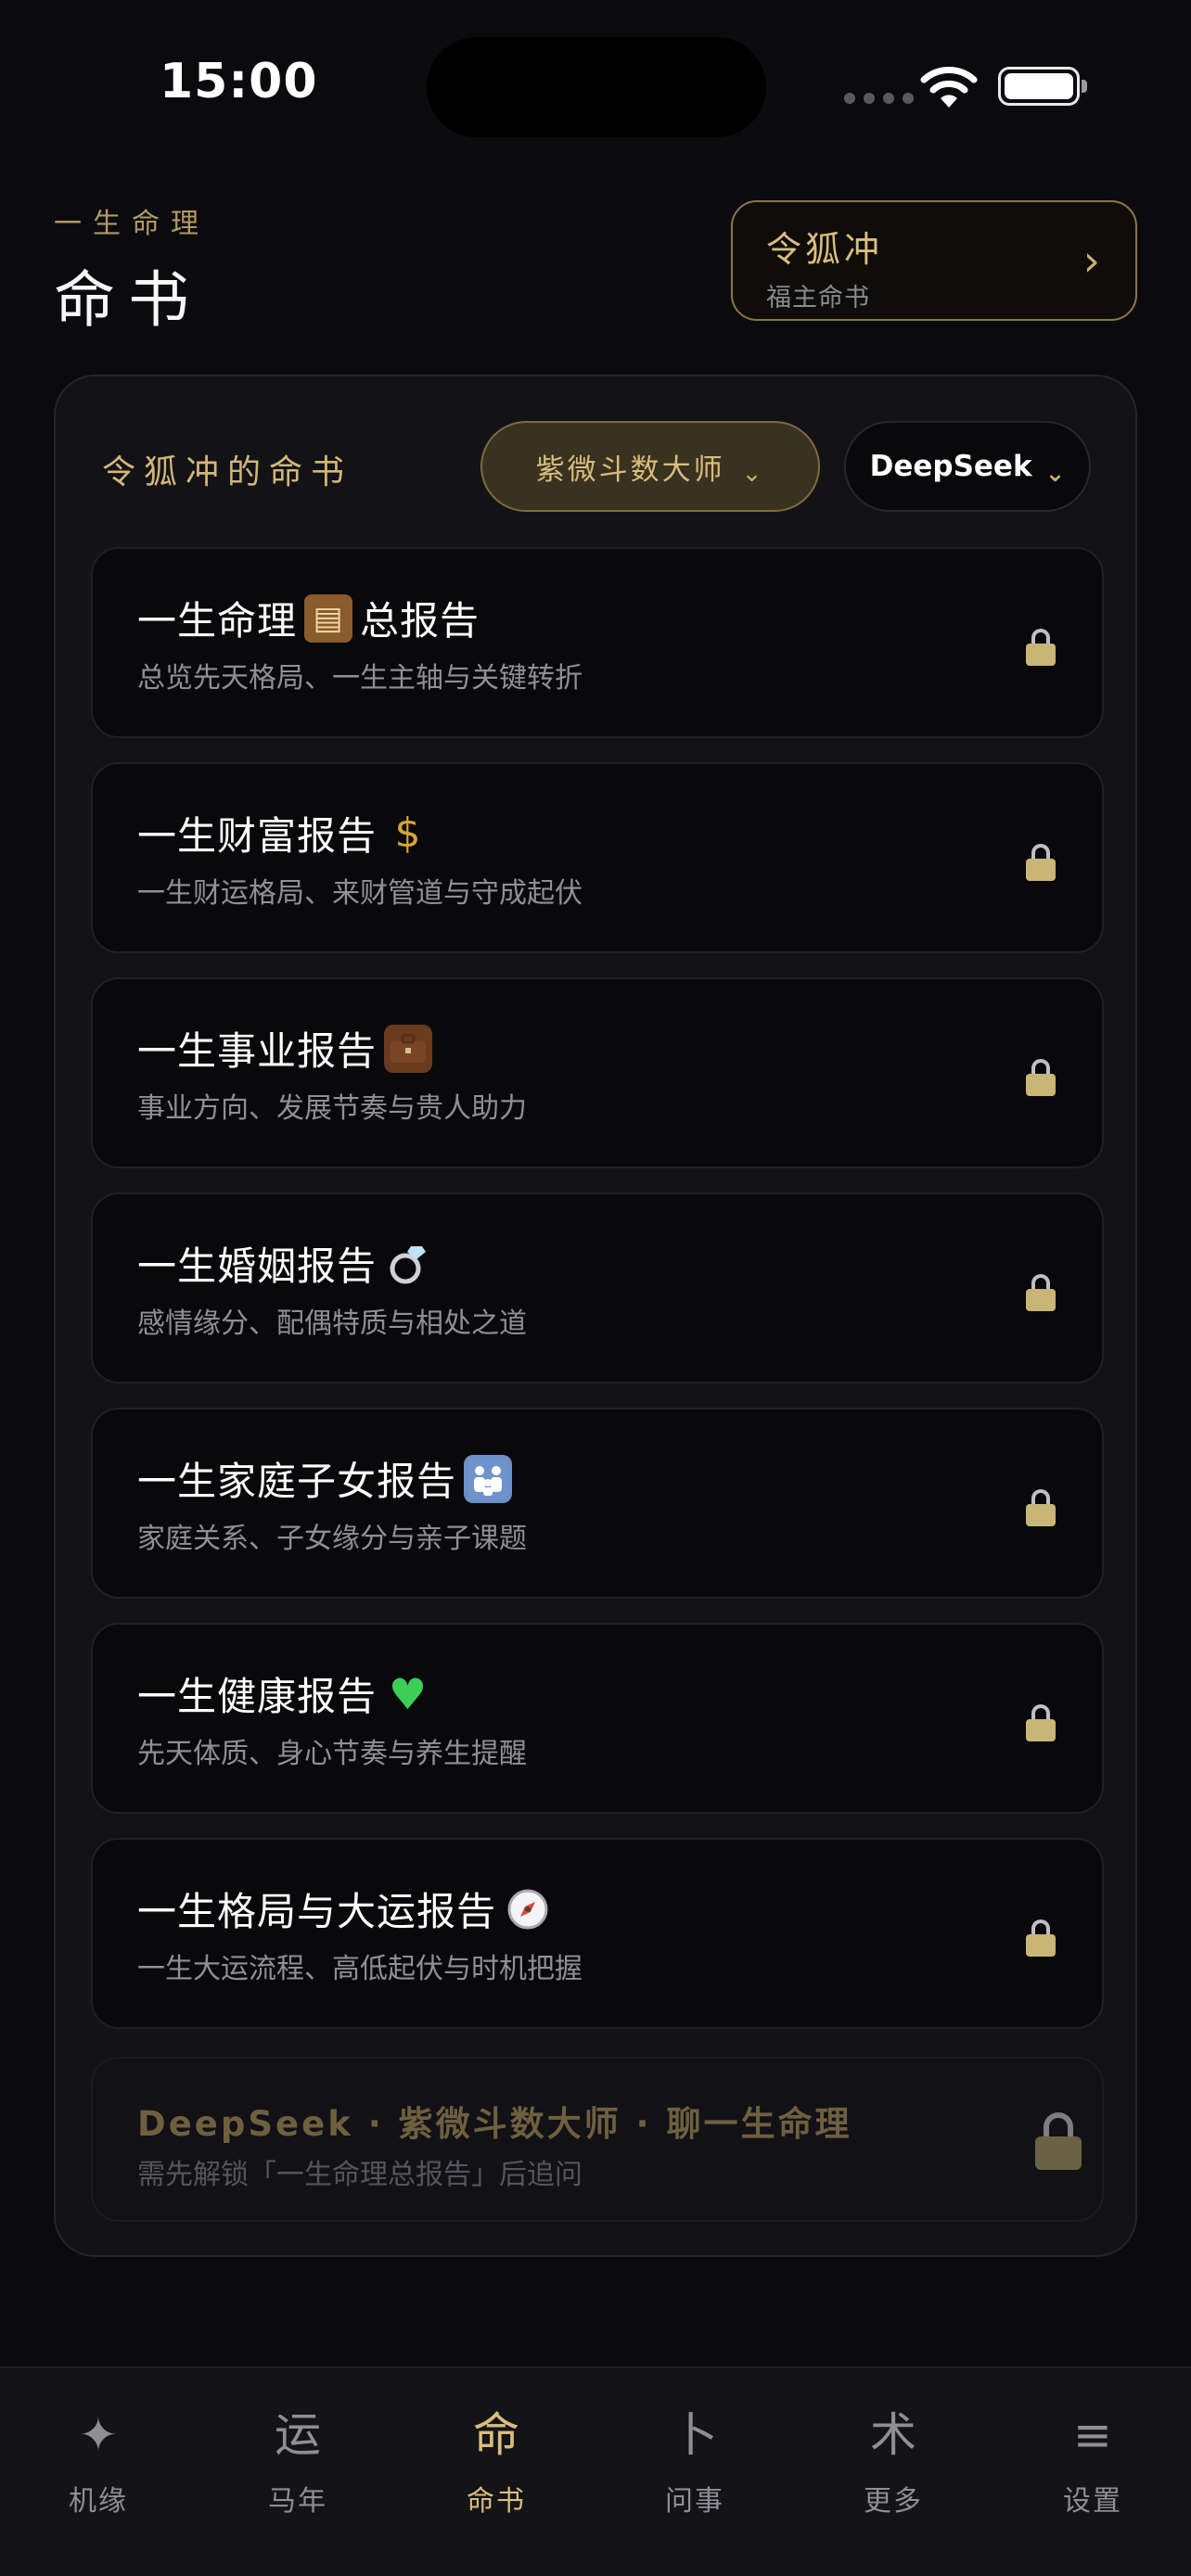  I want to click on report-description: 先天体质、身心节奏与养生提醒, so click(332, 1754).